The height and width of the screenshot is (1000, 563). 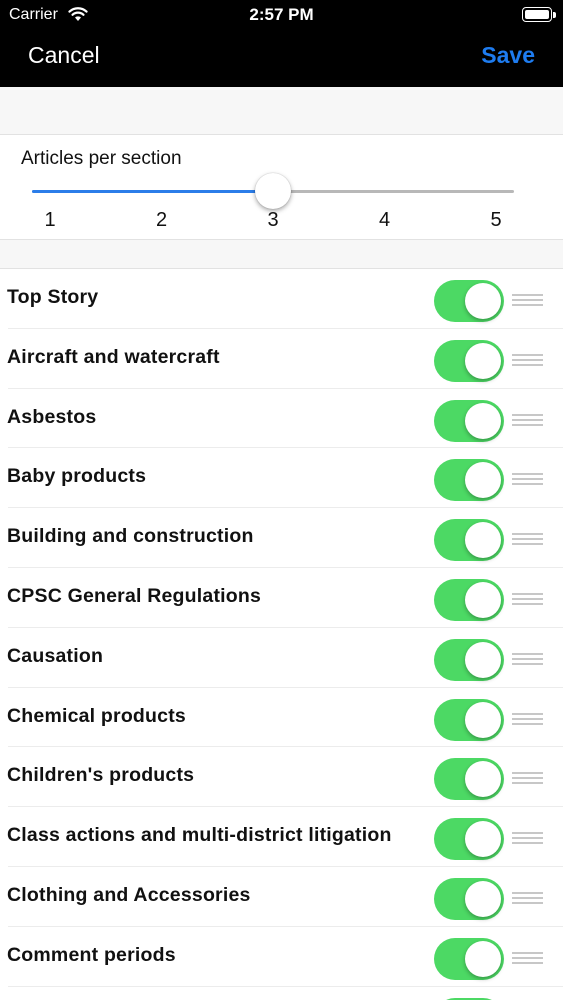 What do you see at coordinates (281, 478) in the screenshot?
I see `section-row: Baby products` at bounding box center [281, 478].